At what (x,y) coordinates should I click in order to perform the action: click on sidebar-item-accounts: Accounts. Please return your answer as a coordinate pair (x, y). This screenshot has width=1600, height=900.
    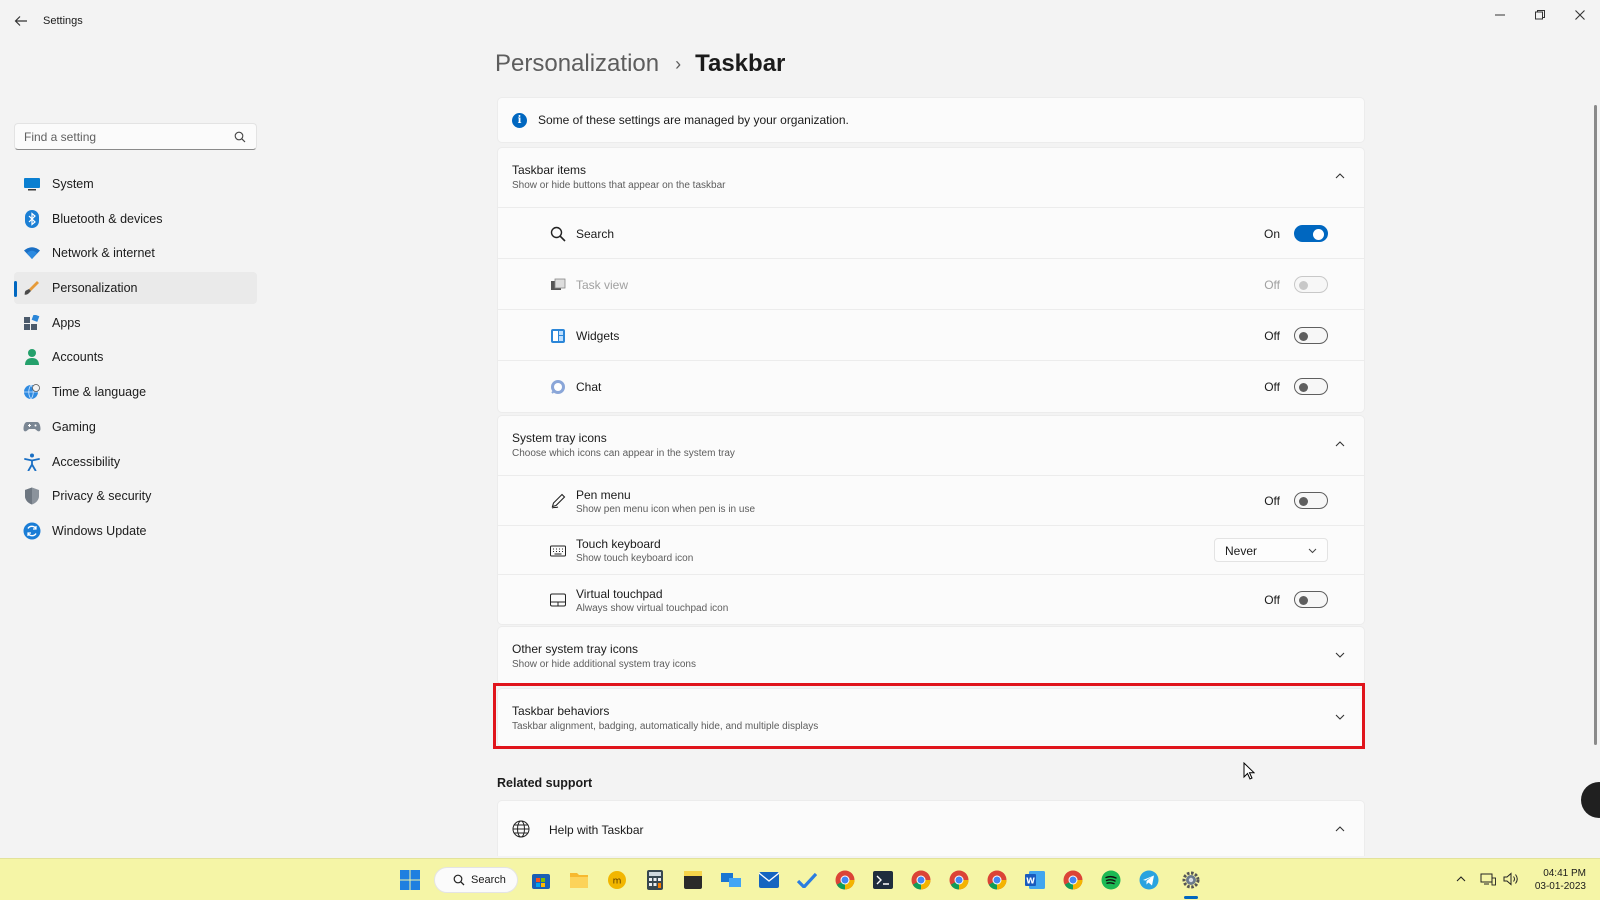
    Looking at the image, I should click on (135, 357).